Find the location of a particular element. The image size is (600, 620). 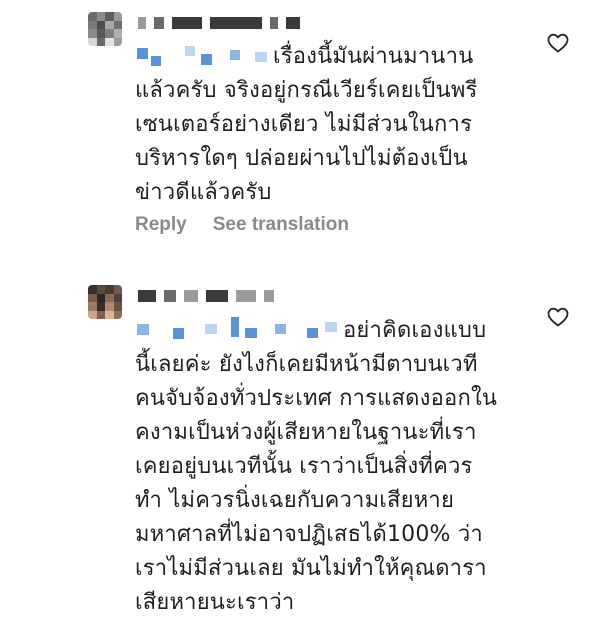

see-translation-button: See translation is located at coordinates (281, 225).